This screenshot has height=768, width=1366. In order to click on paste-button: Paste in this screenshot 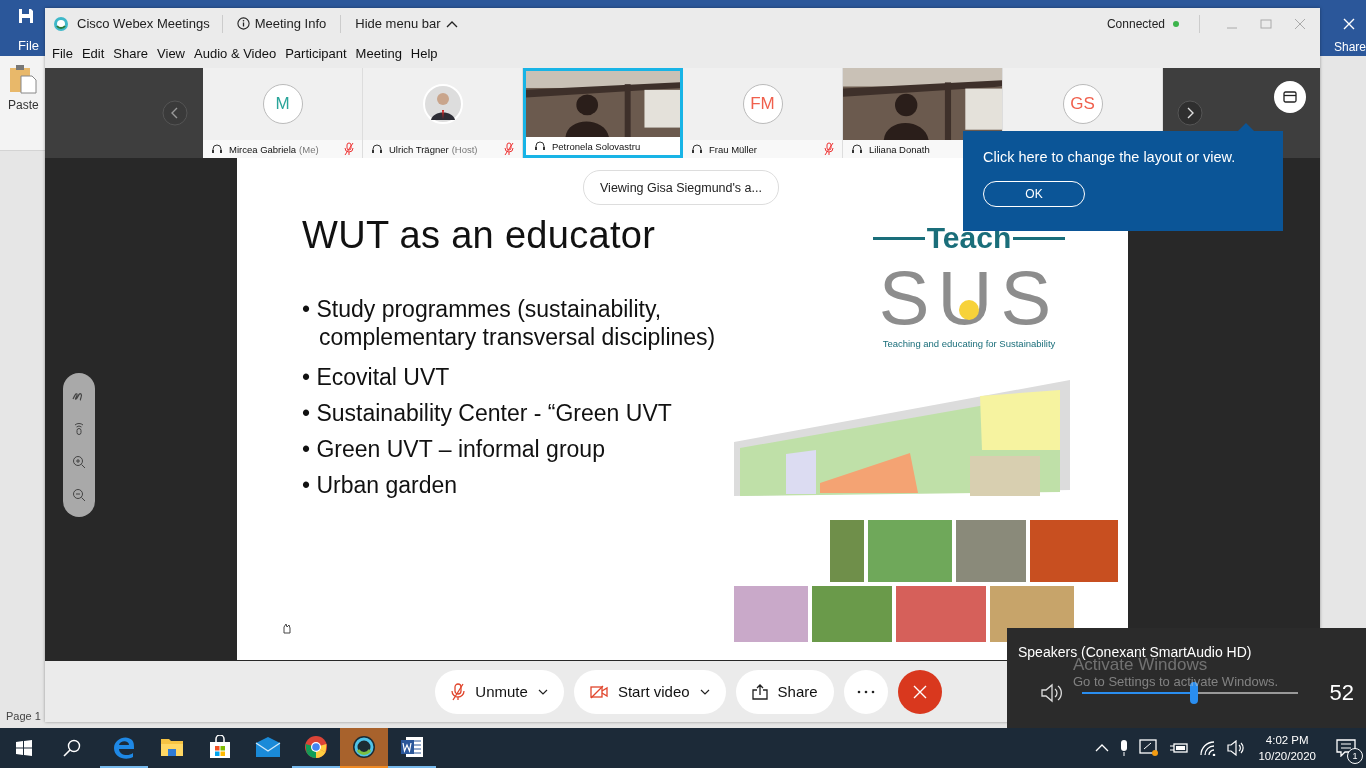, I will do `click(23, 88)`.